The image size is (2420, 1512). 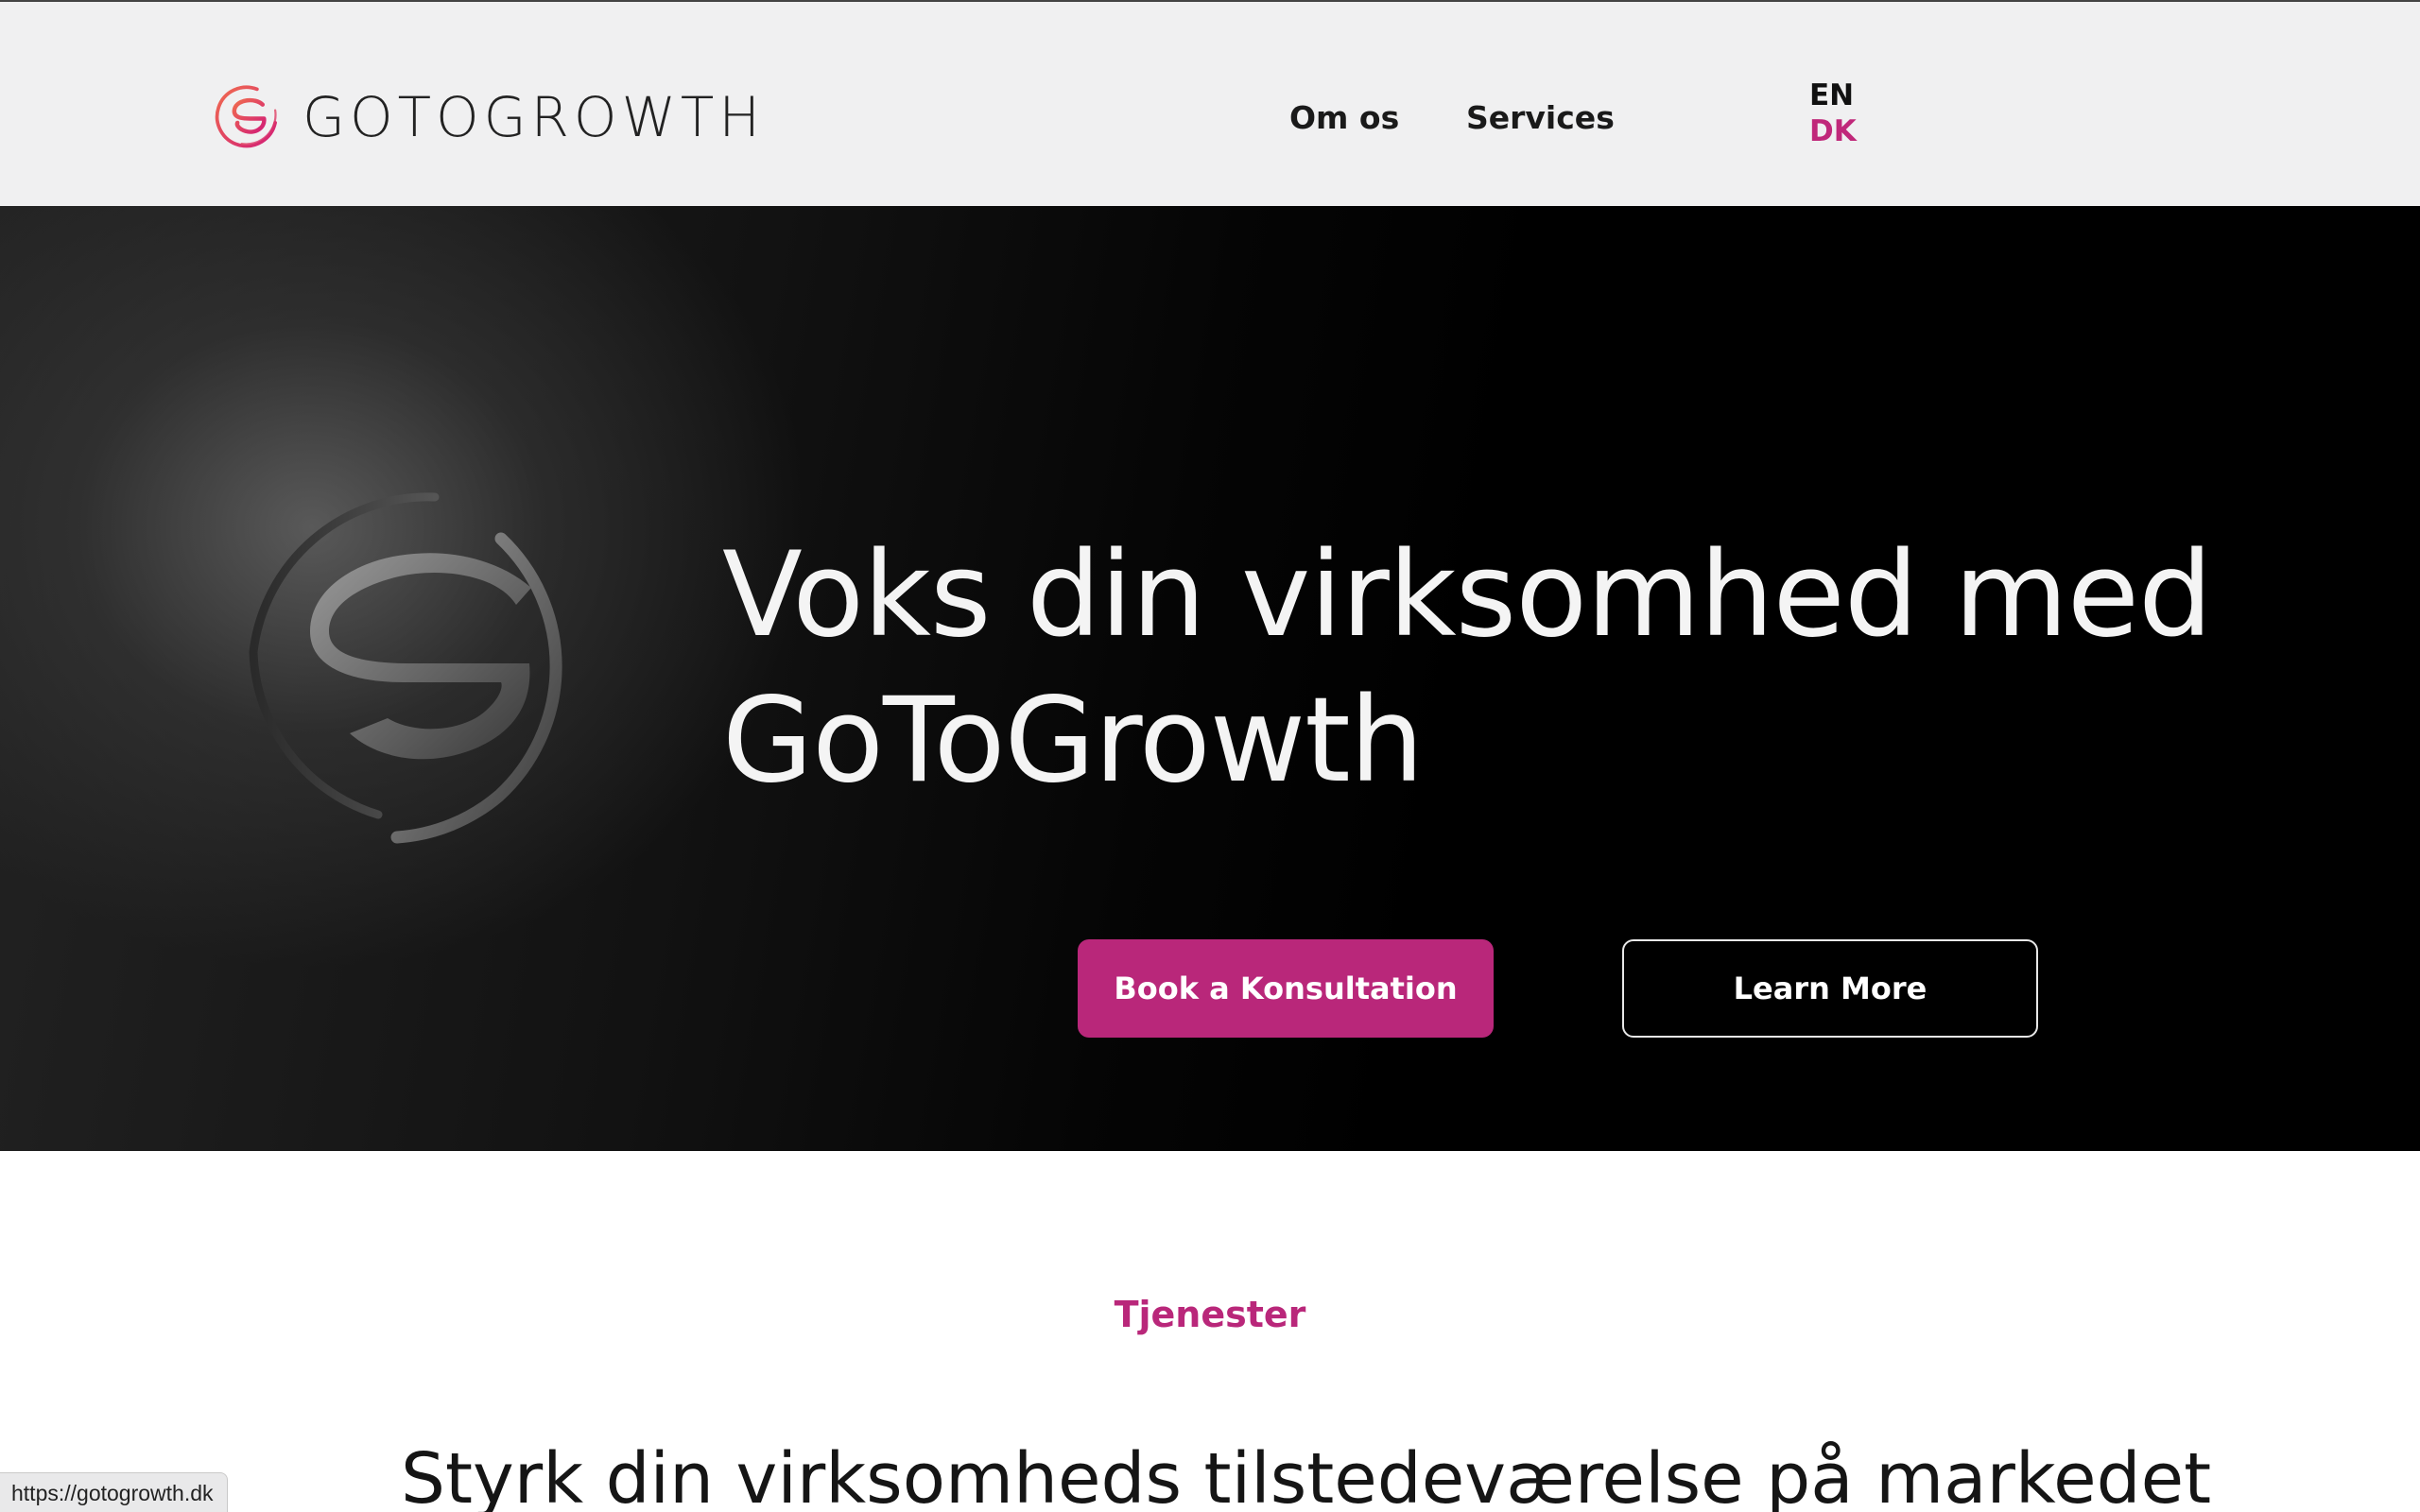 What do you see at coordinates (1830, 988) in the screenshot?
I see `learn-more-button: Learn More` at bounding box center [1830, 988].